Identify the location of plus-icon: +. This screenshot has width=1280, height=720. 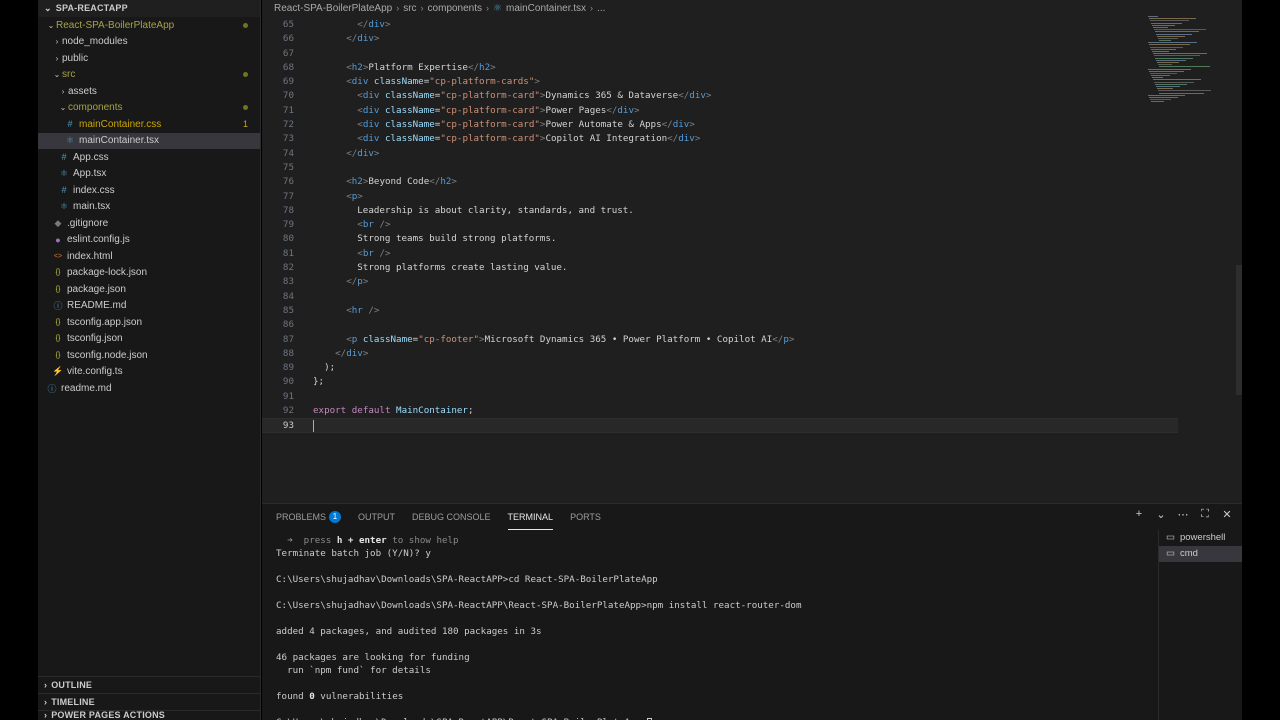
(1139, 514).